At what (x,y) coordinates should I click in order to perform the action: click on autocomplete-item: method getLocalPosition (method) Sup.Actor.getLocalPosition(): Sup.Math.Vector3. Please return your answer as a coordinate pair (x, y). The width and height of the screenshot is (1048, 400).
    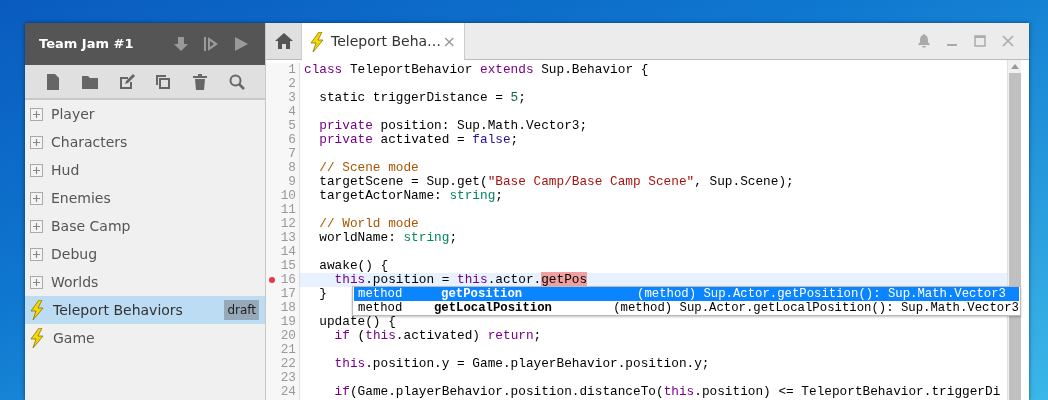
    Looking at the image, I should click on (686, 308).